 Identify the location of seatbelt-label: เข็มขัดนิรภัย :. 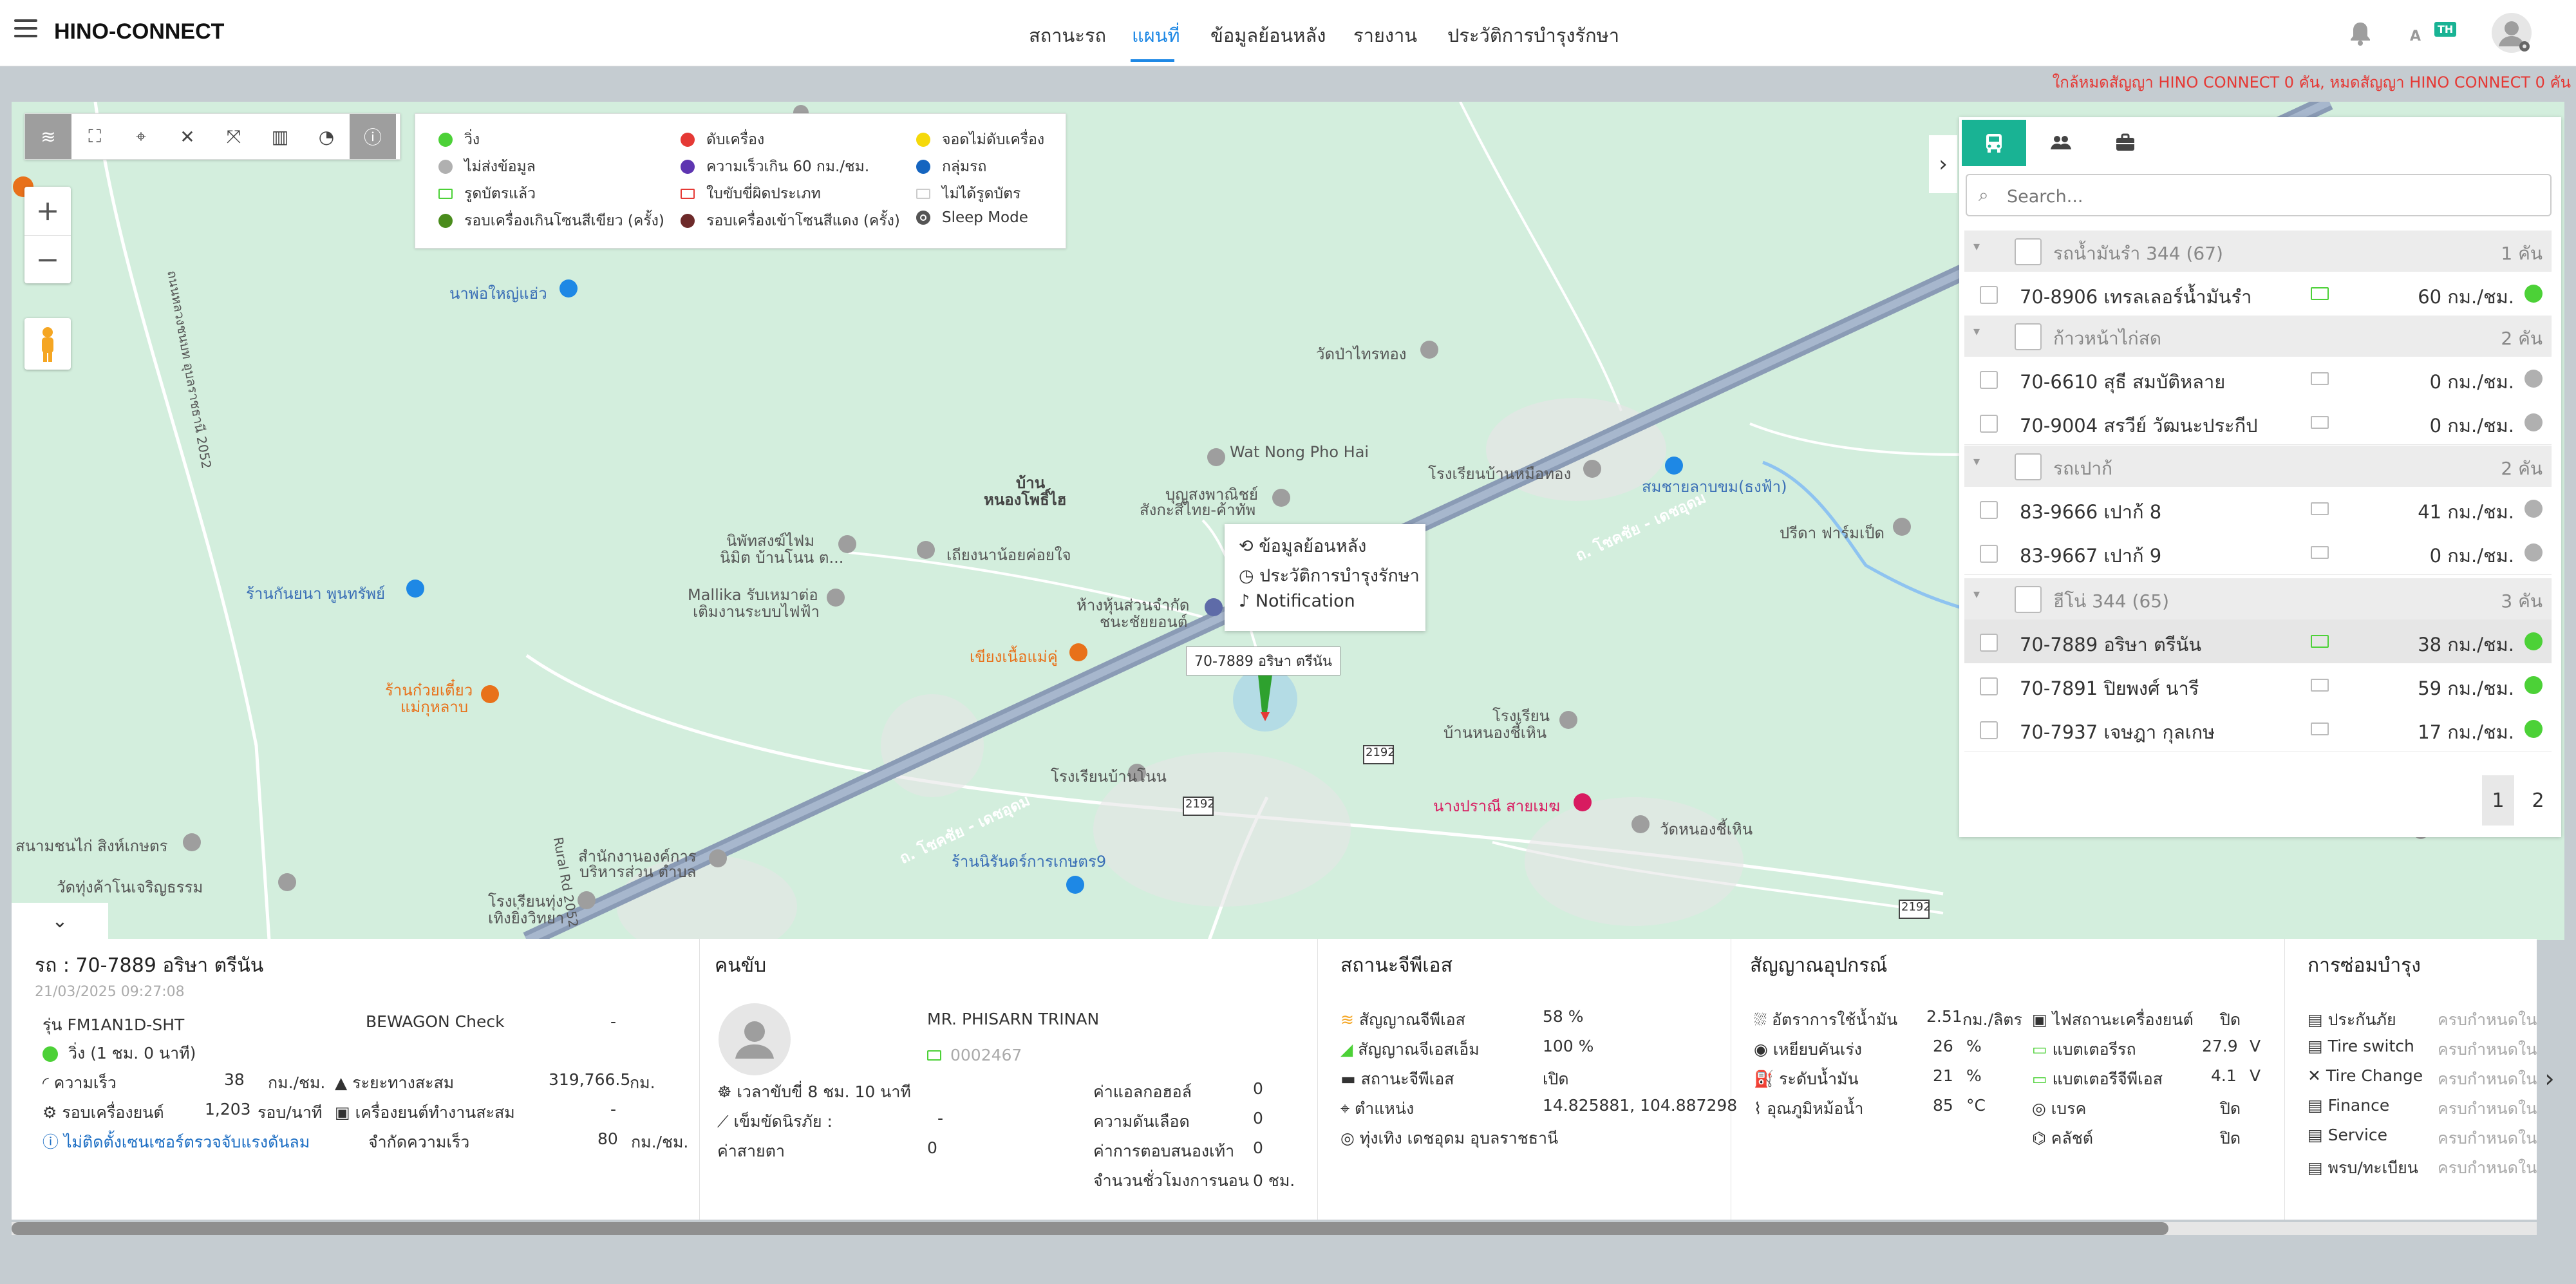
(782, 1121).